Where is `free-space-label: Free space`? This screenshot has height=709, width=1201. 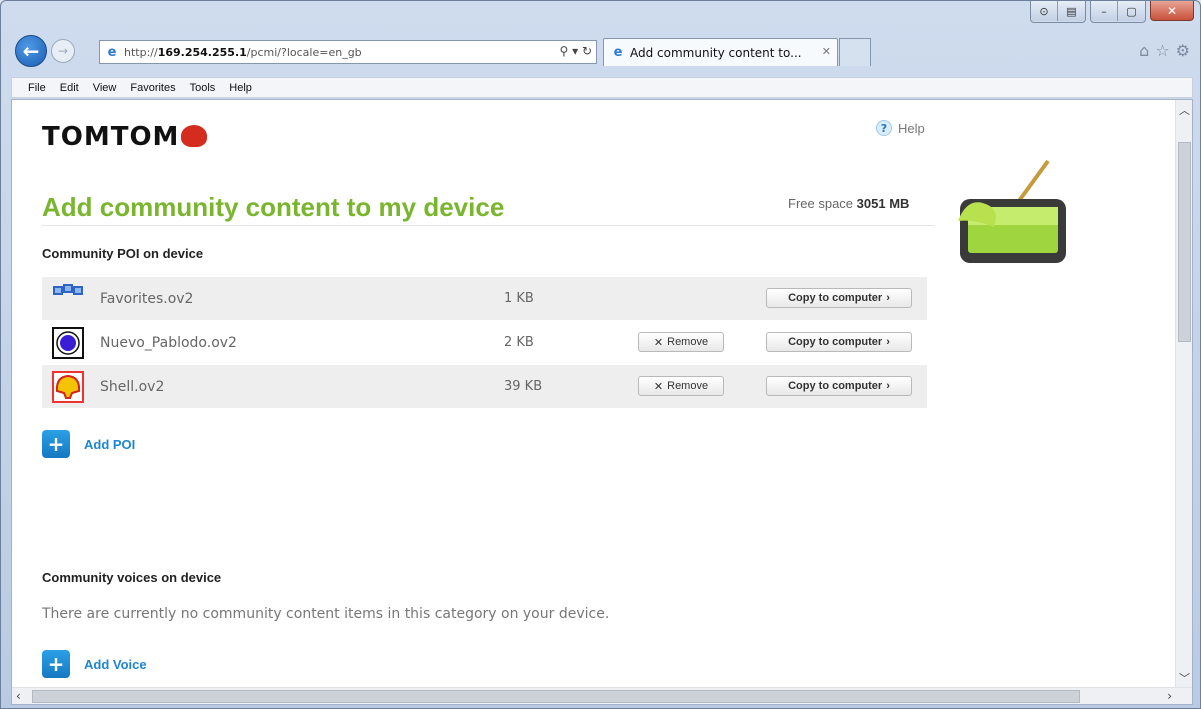 free-space-label: Free space is located at coordinates (821, 203).